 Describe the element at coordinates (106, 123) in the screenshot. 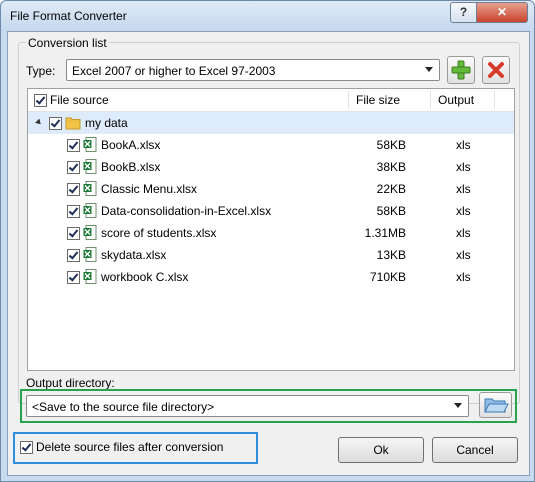

I see `folder-name: my data` at that location.